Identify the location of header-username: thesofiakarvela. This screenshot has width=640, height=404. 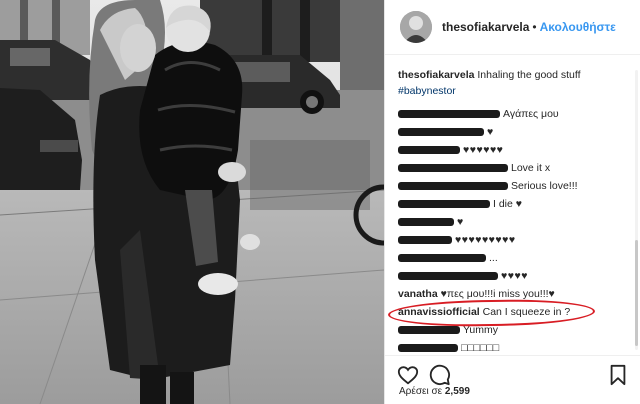
(485, 27).